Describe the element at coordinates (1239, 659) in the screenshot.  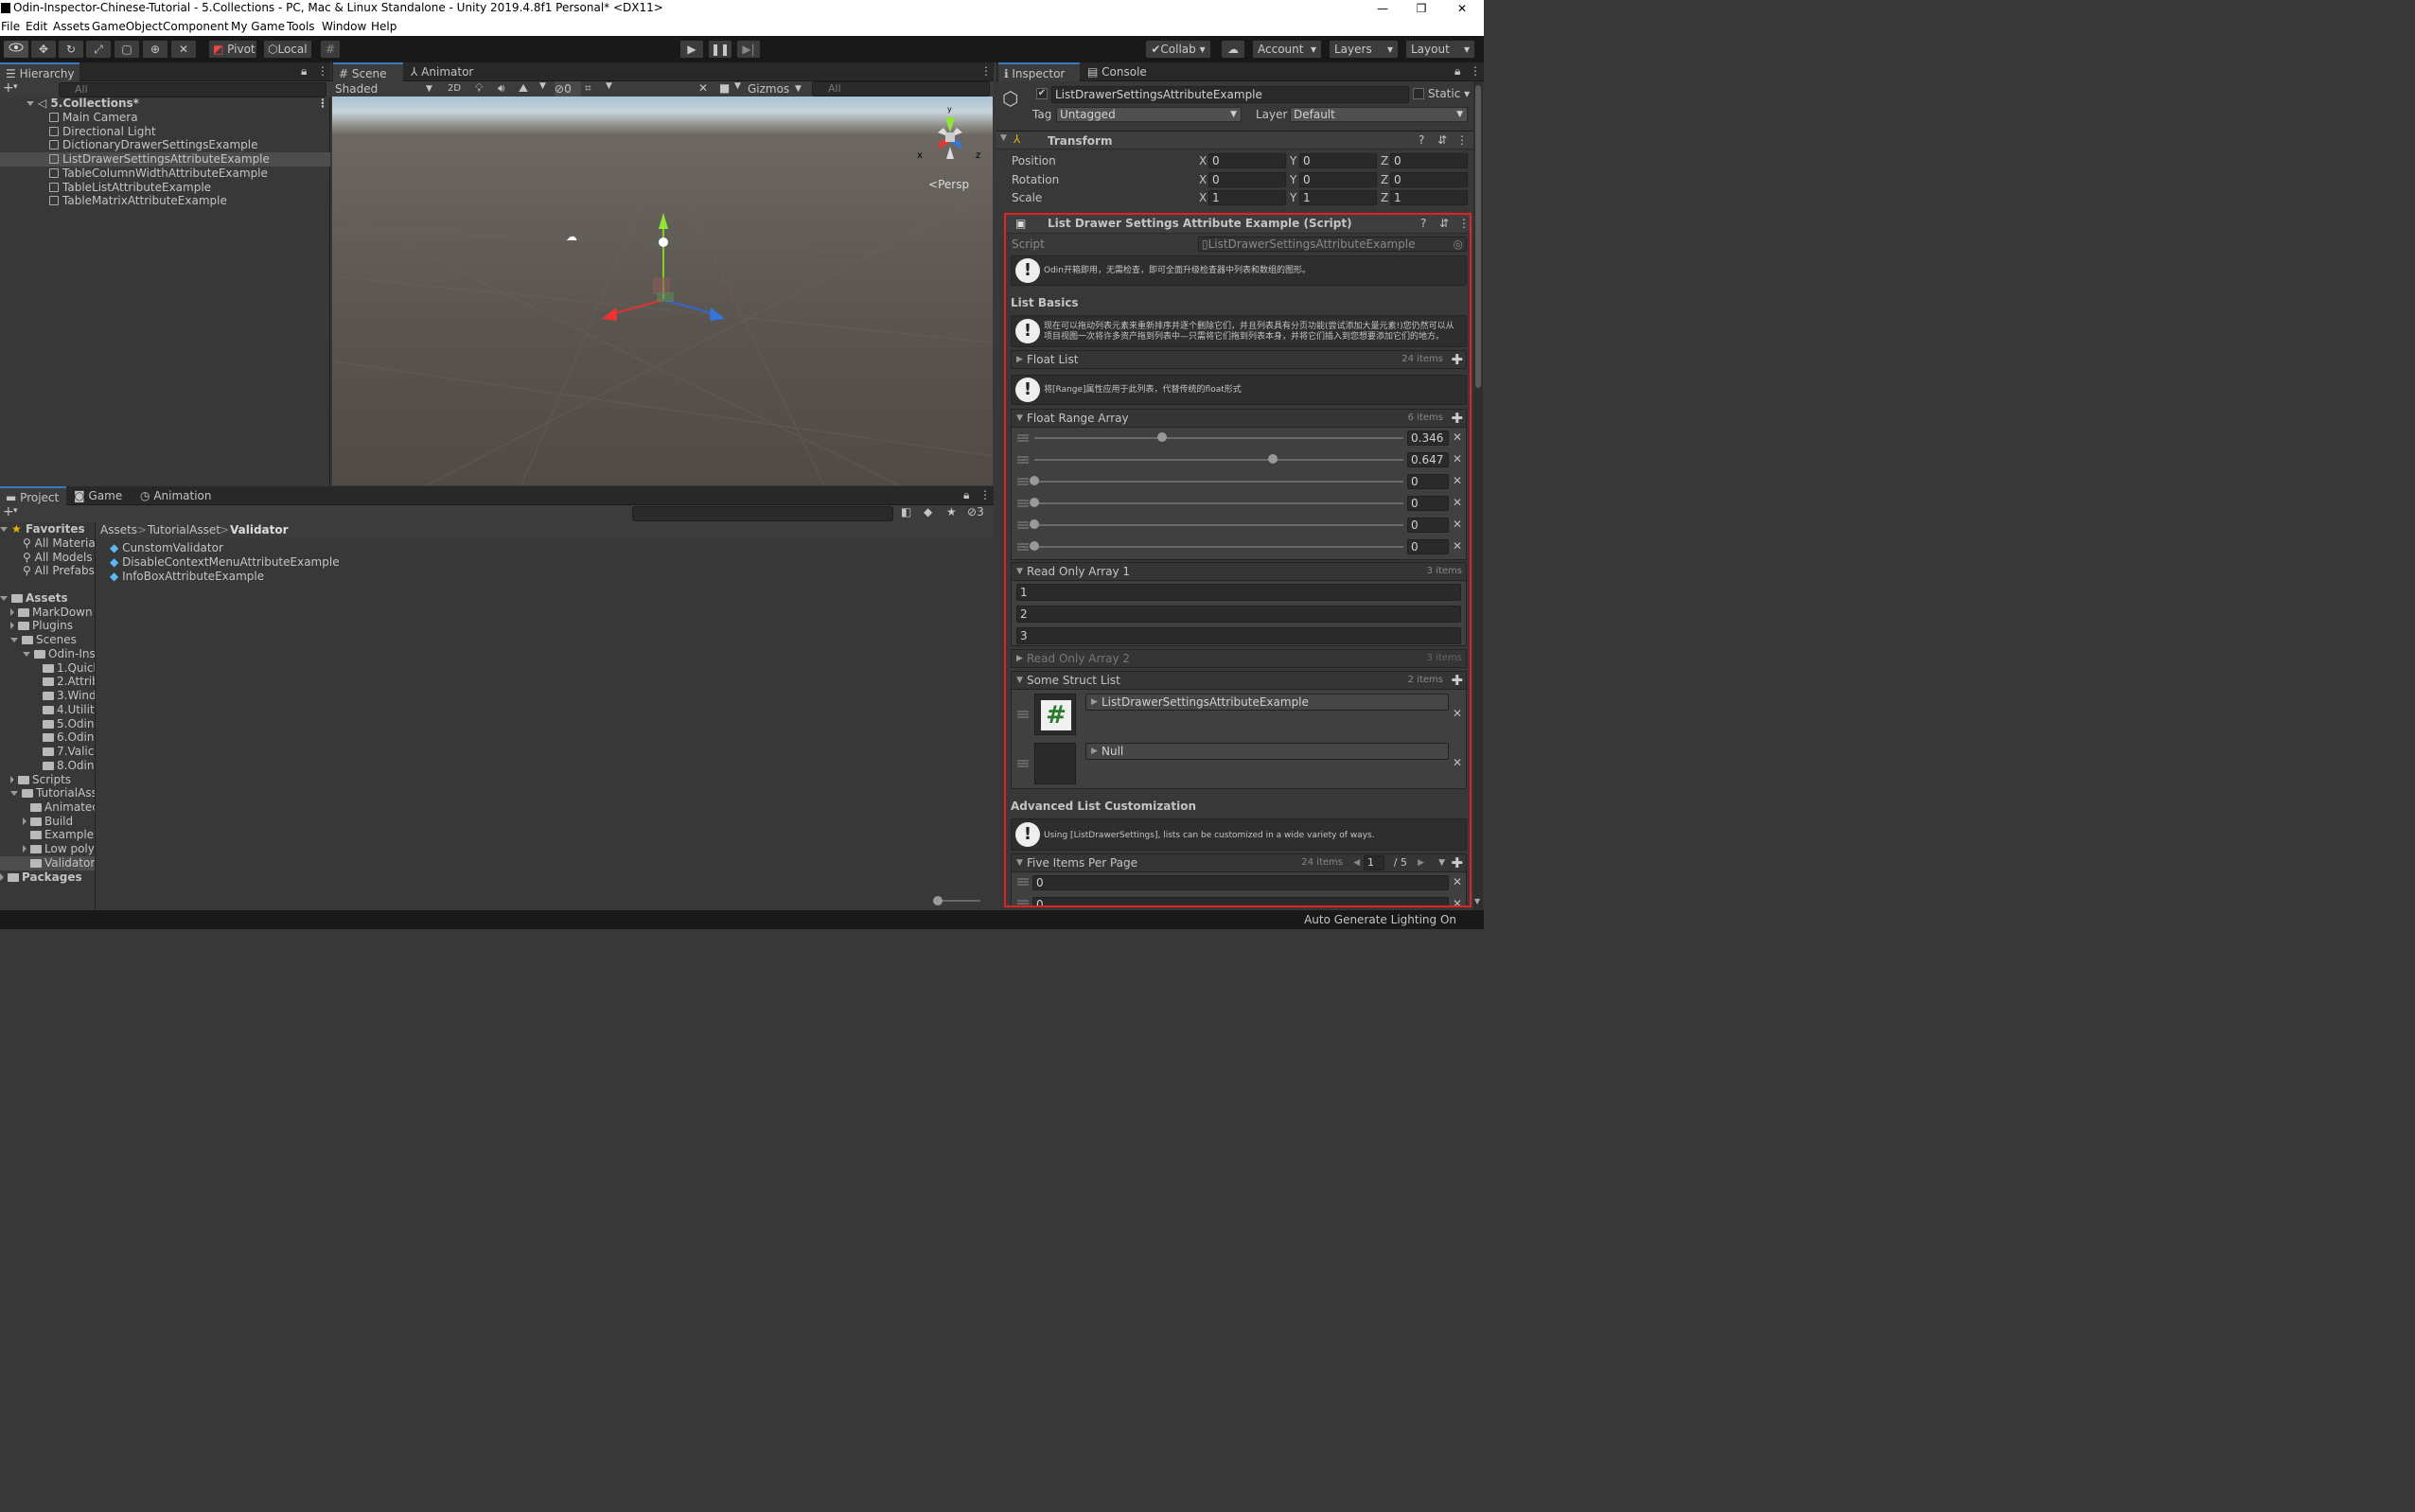
I see `read-only-array-2-header: ▶ Read Only Array 2 3 items` at that location.